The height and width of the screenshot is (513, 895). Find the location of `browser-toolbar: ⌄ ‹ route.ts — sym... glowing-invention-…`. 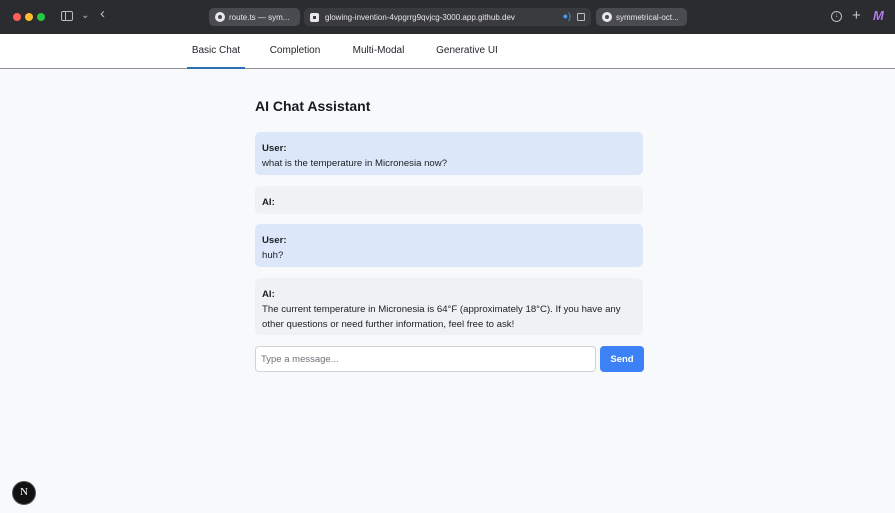

browser-toolbar: ⌄ ‹ route.ts — sym... glowing-invention-… is located at coordinates (447, 17).